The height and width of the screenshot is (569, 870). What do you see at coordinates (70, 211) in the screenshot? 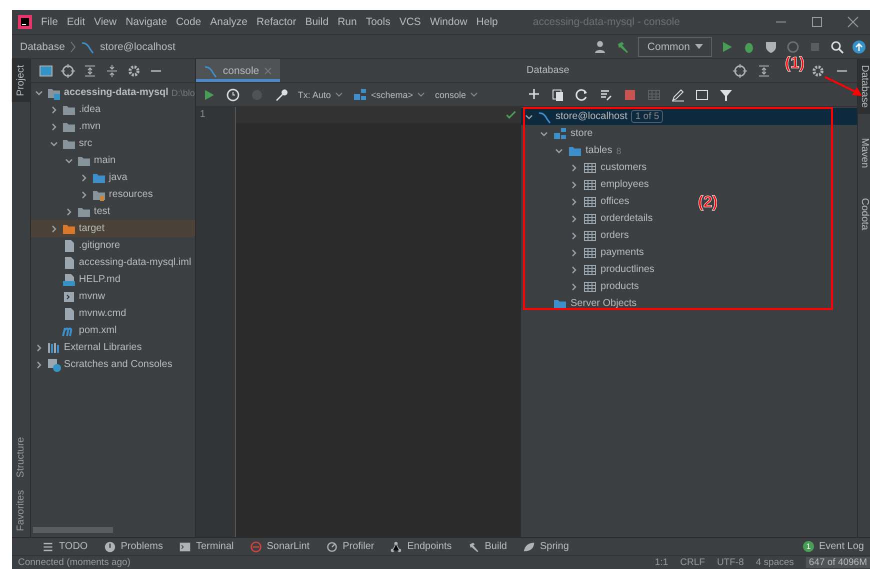
I see `tree-row: test` at bounding box center [70, 211].